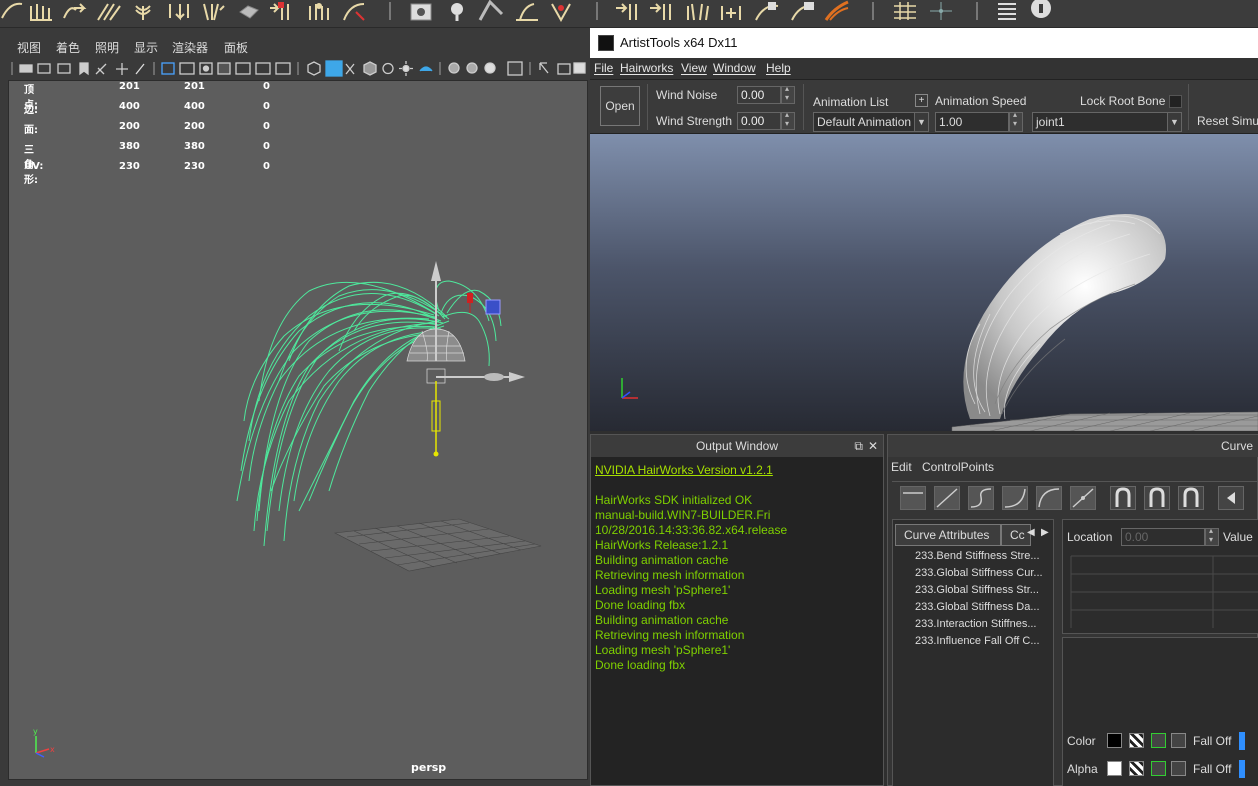  What do you see at coordinates (143, 11) in the screenshot?
I see `shelf-hair-bend-icon` at bounding box center [143, 11].